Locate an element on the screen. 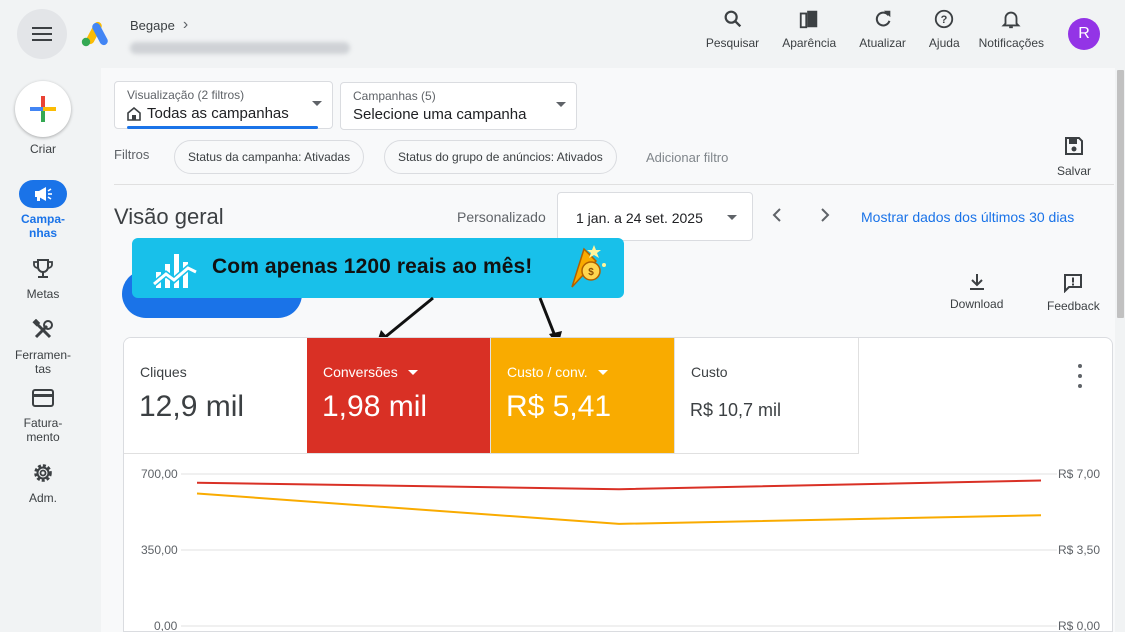 The width and height of the screenshot is (1125, 632). download-label: Download is located at coordinates (977, 304).